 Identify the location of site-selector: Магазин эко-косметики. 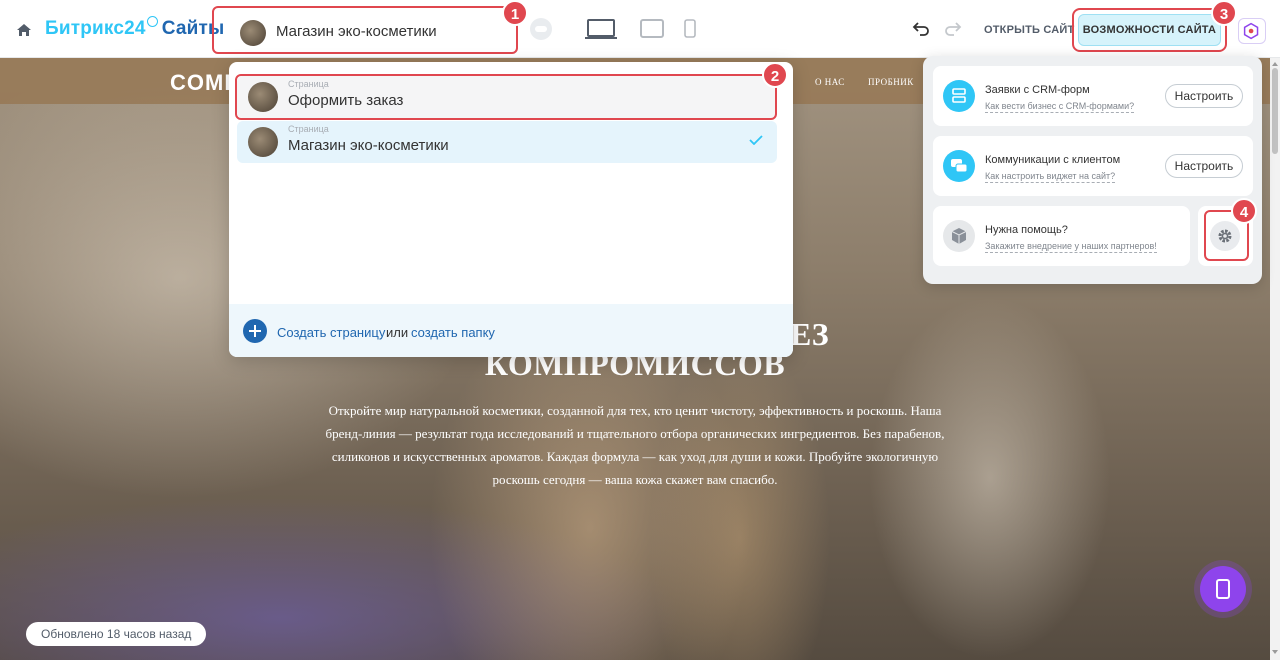
(365, 30).